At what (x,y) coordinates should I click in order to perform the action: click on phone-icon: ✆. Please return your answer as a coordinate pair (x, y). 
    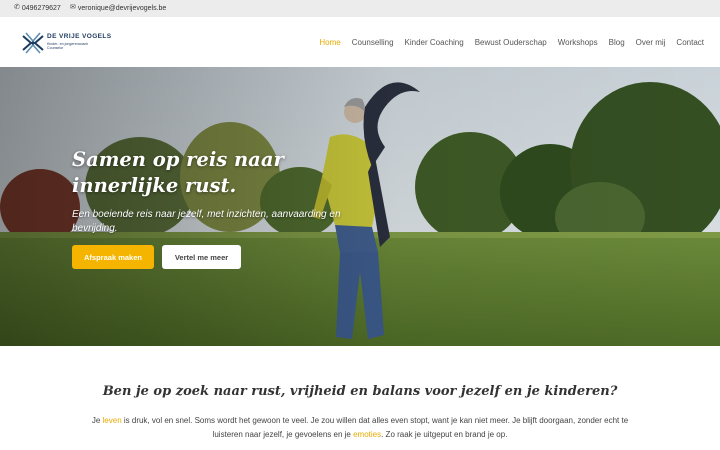
    Looking at the image, I should click on (17, 7).